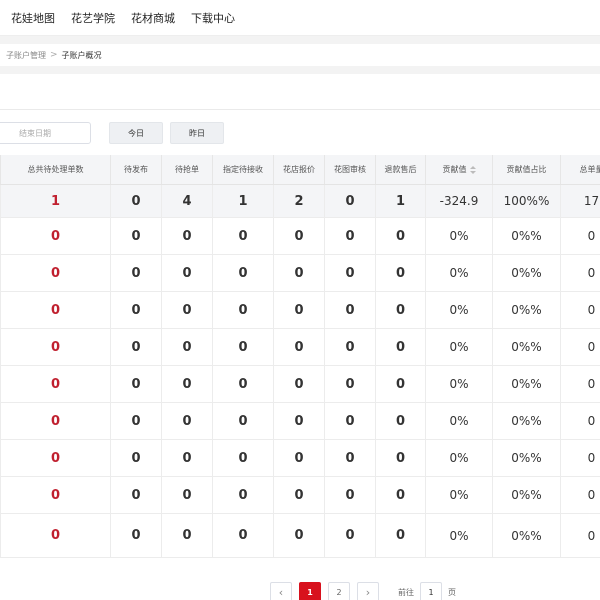 This screenshot has width=600, height=600. I want to click on cell-value-assigned-pending: 1, so click(243, 201).